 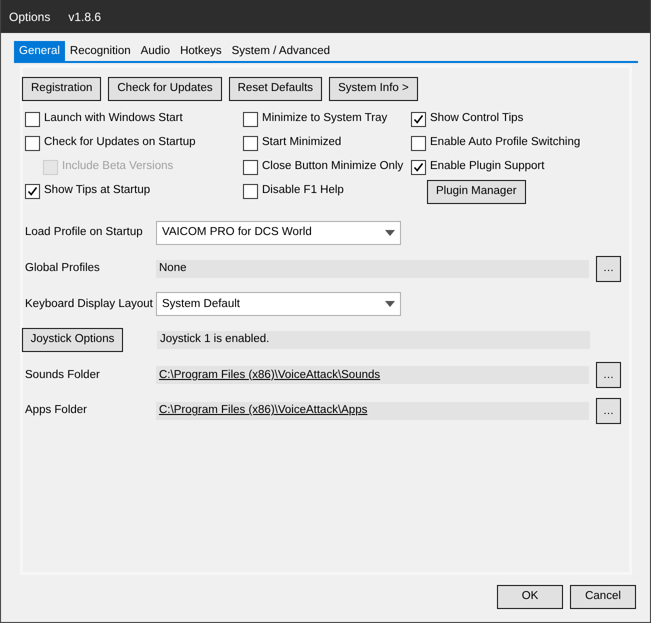 What do you see at coordinates (278, 304) in the screenshot?
I see `dropdown: System Default` at bounding box center [278, 304].